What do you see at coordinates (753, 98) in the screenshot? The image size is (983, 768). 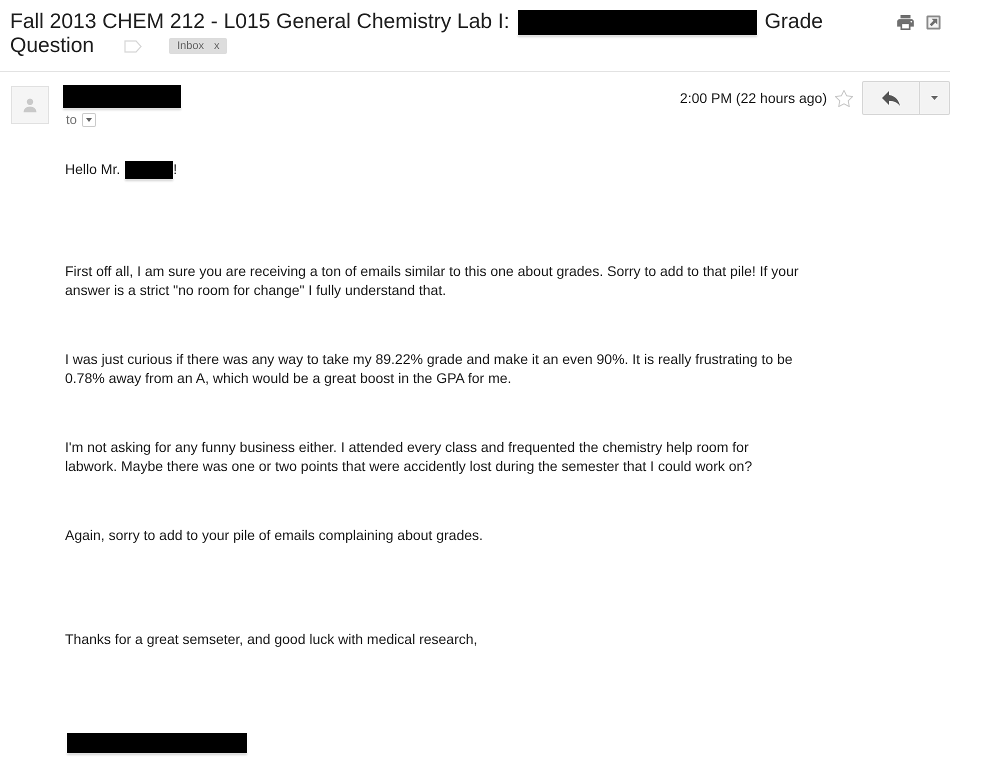 I see `message-time: 2:00 PM (22 hours ago)` at bounding box center [753, 98].